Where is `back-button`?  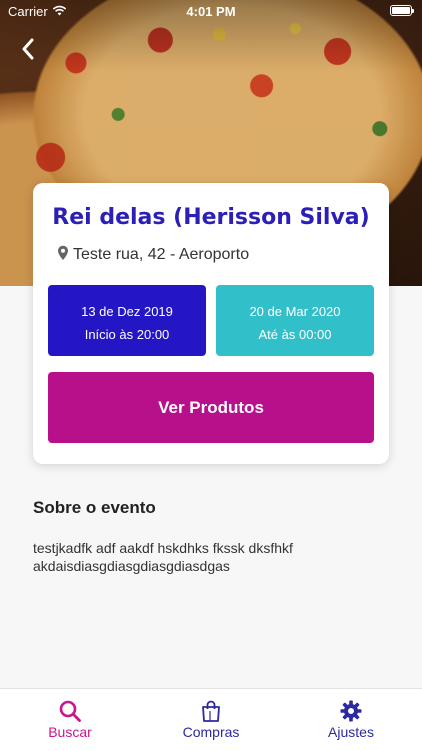
back-button is located at coordinates (29, 49).